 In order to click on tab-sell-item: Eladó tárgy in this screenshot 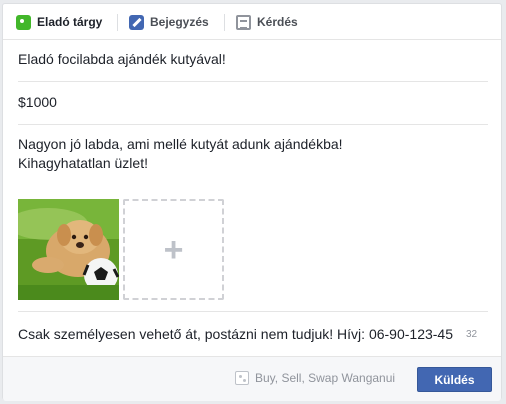, I will do `click(59, 22)`.